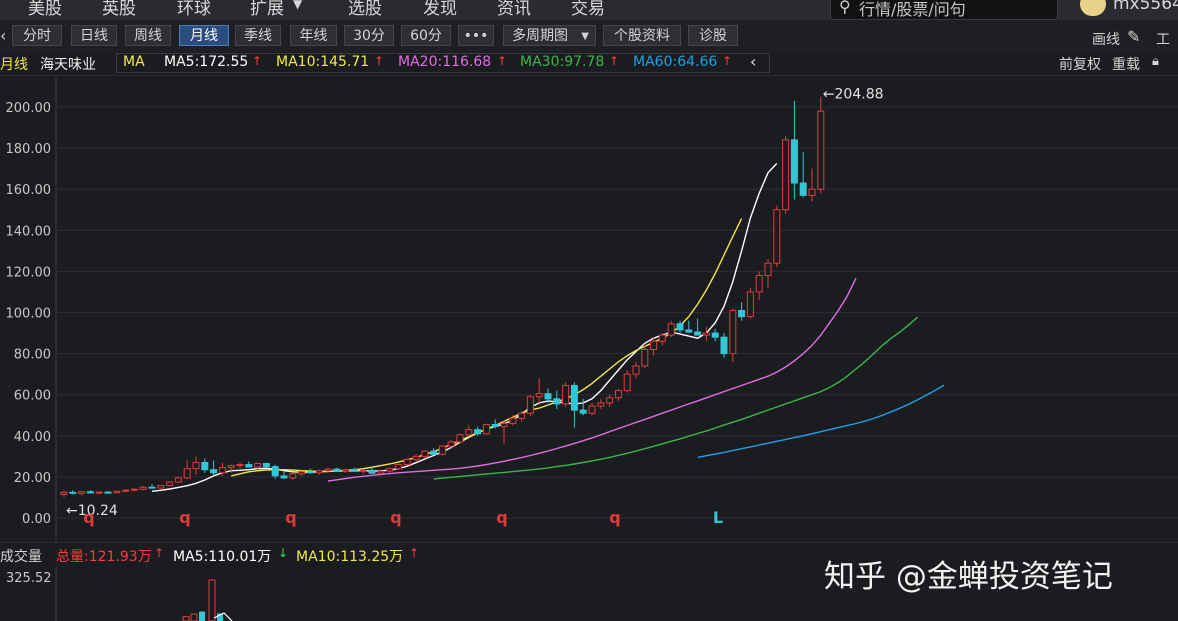 This screenshot has height=621, width=1178. What do you see at coordinates (267, 9) in the screenshot?
I see `nav-extend: 扩展` at bounding box center [267, 9].